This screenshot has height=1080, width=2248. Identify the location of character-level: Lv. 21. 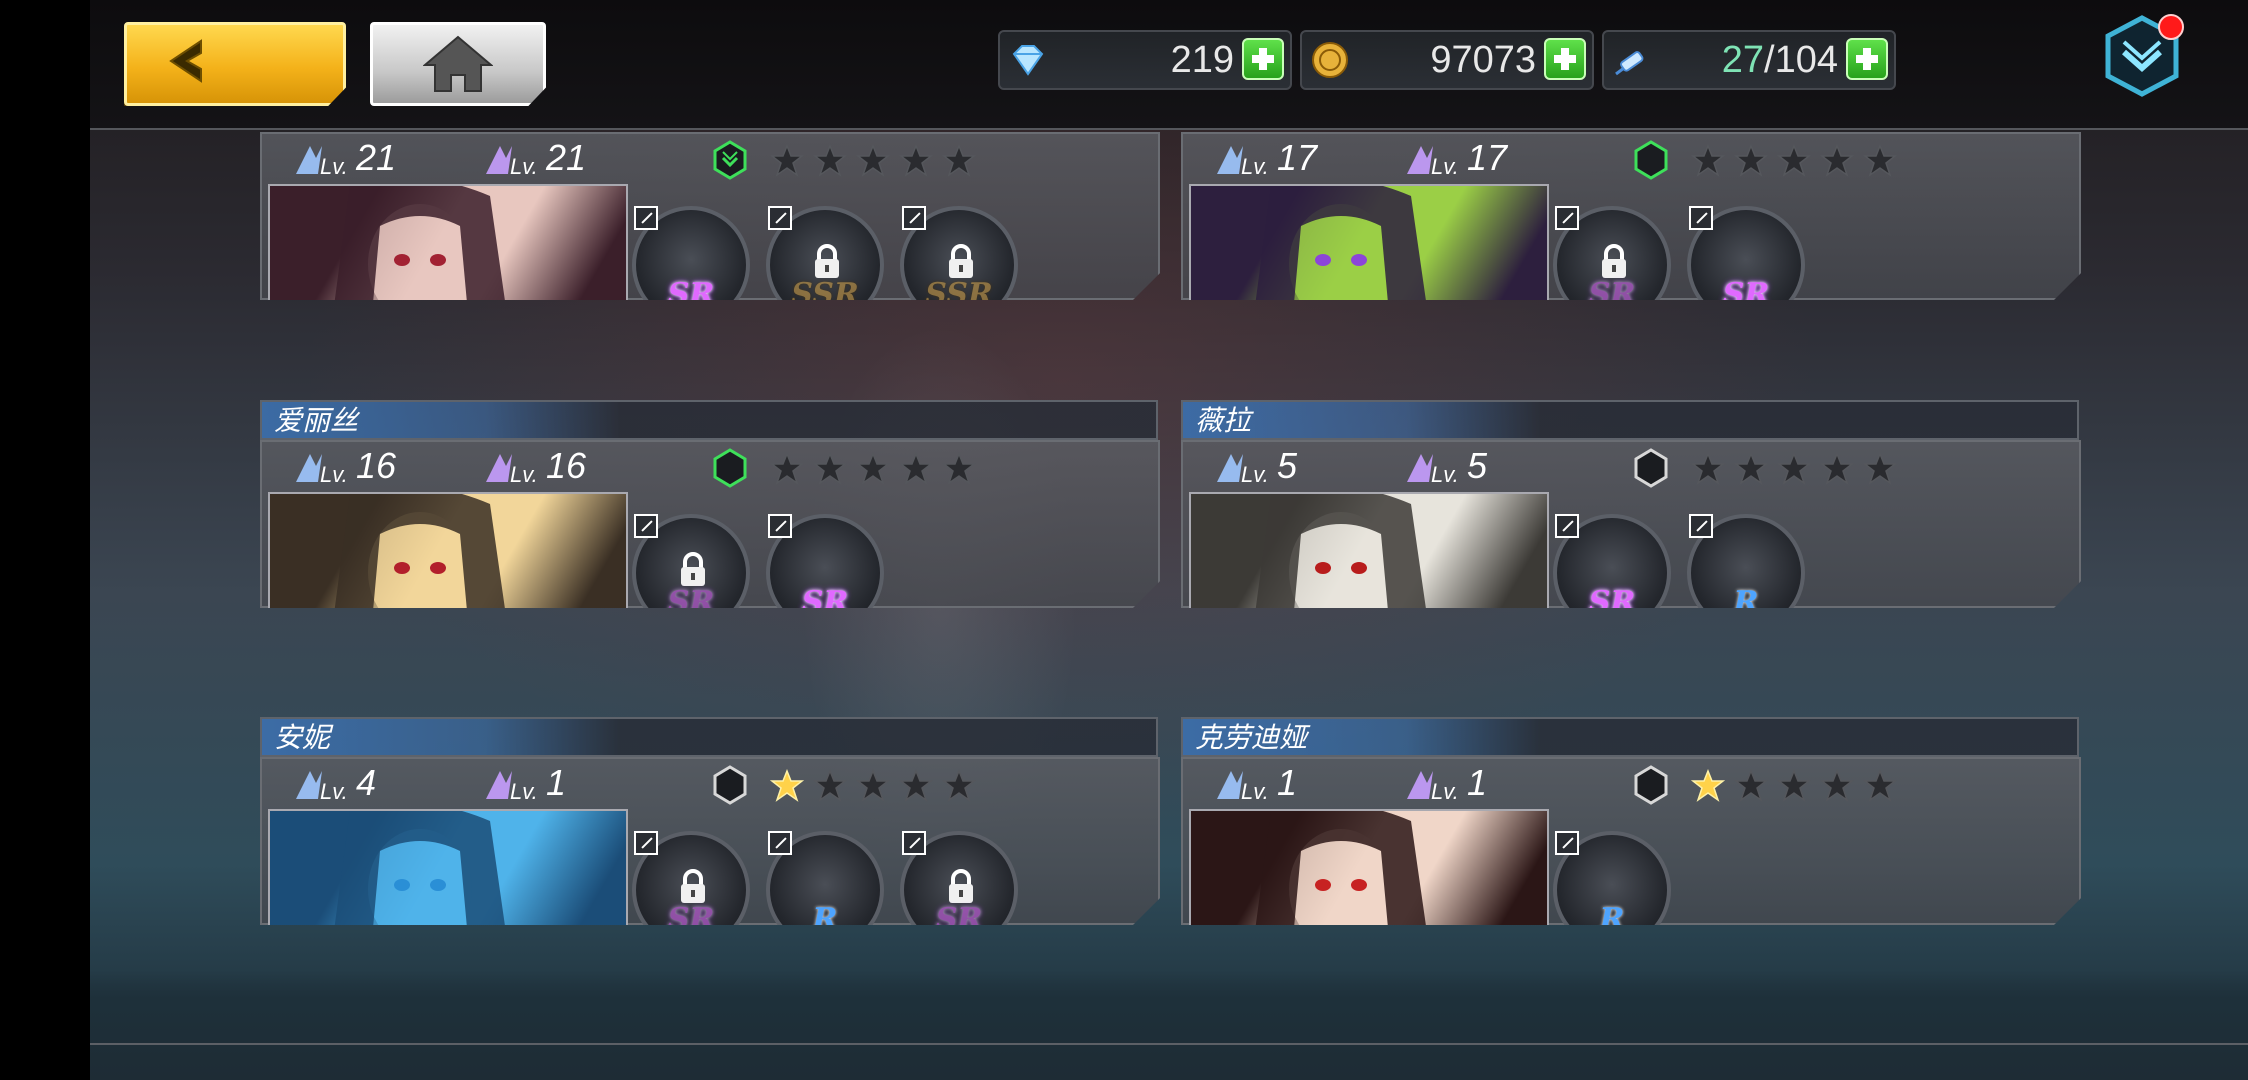
(344, 158).